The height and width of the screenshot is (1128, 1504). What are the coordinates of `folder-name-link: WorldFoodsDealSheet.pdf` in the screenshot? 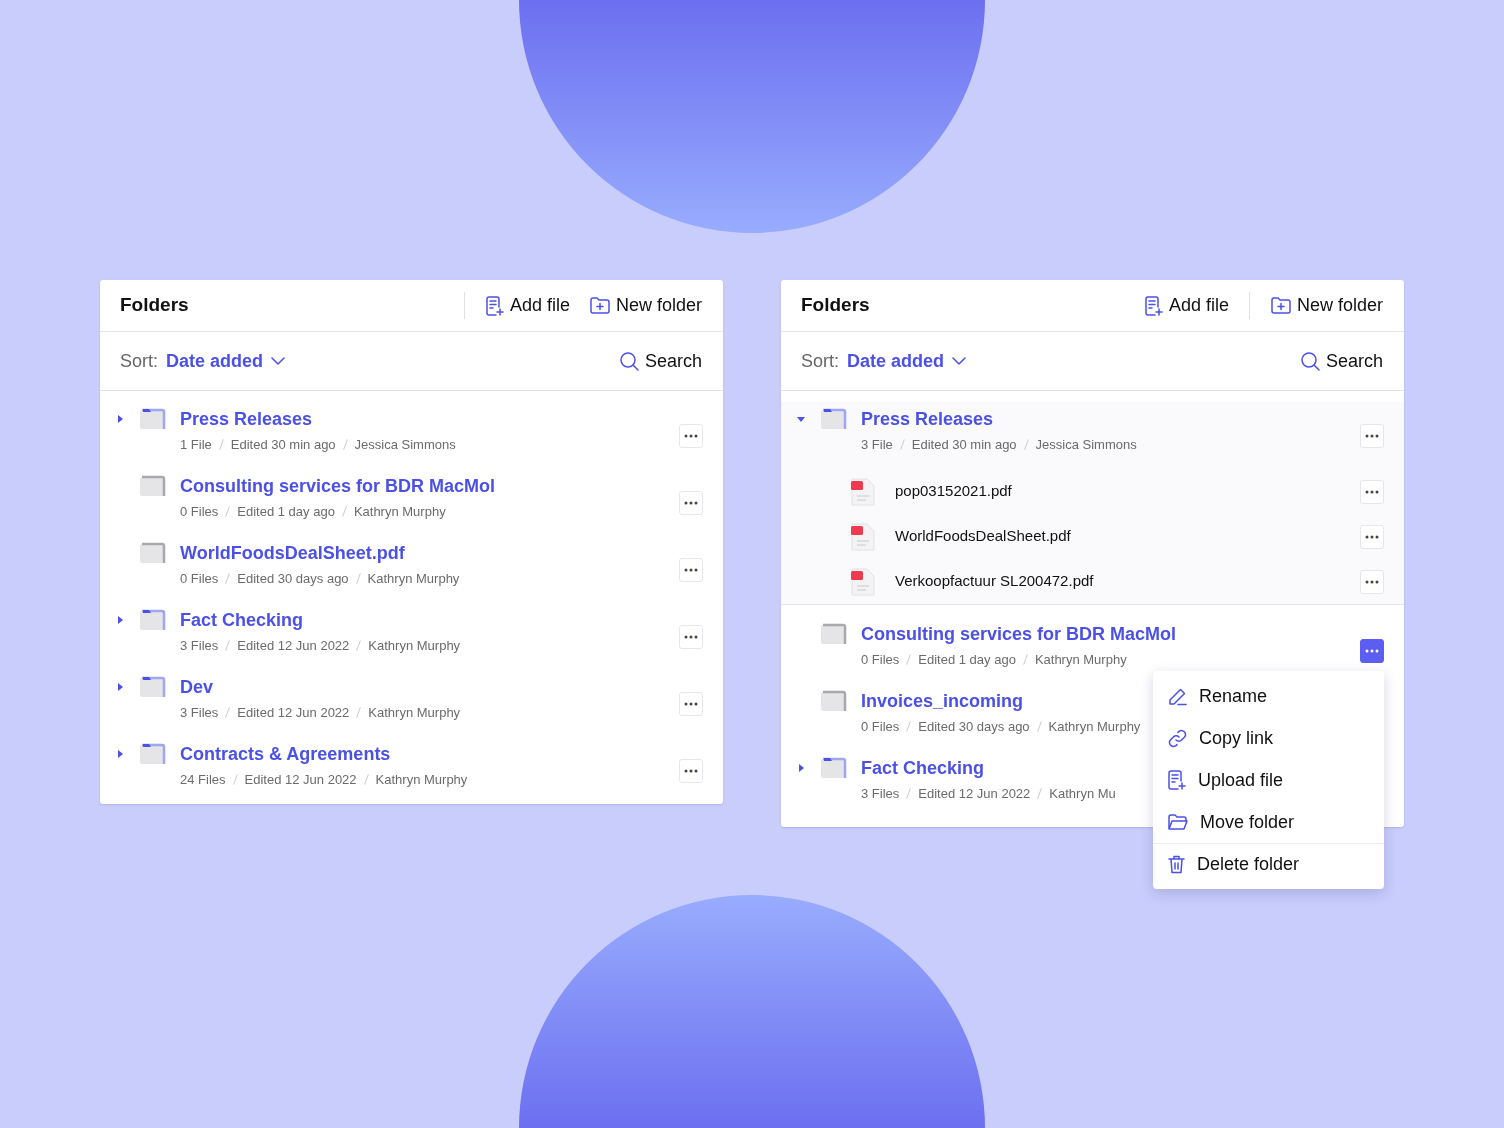 It's located at (320, 553).